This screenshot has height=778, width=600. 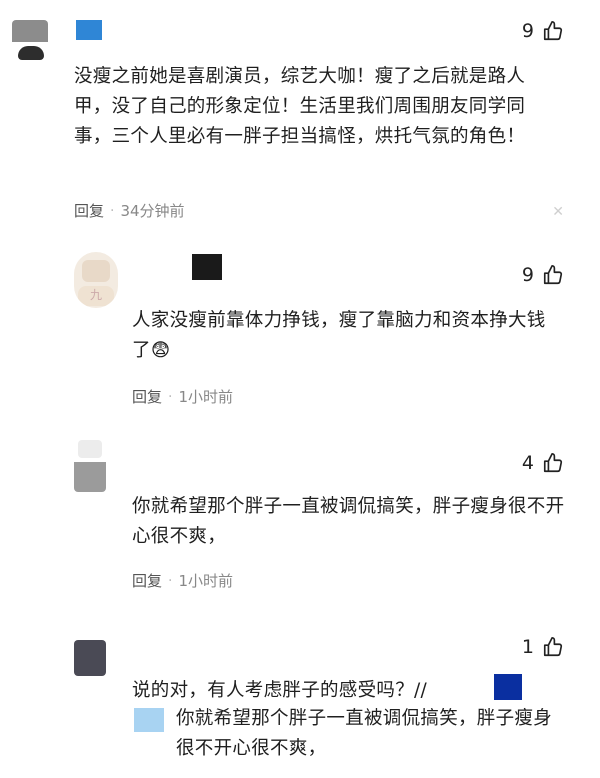 I want to click on comment-meta: 回复 · 34分钟前, so click(x=129, y=210).